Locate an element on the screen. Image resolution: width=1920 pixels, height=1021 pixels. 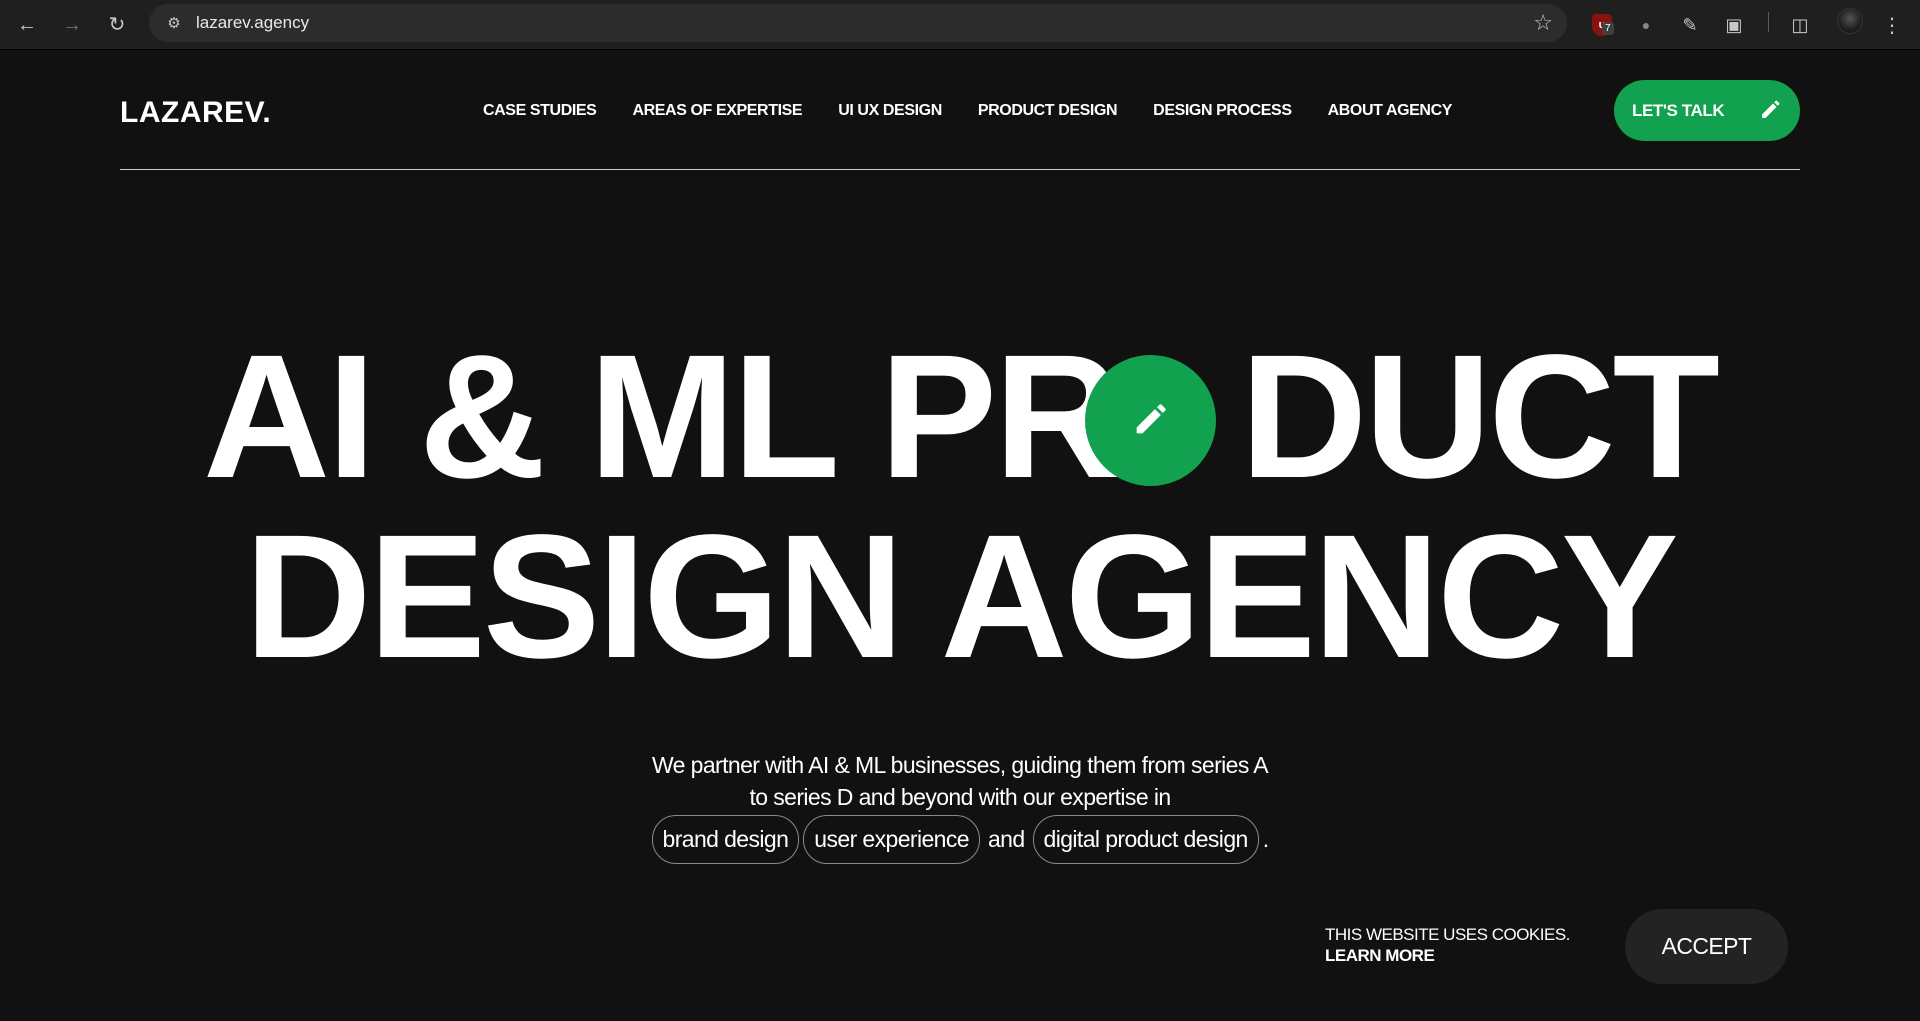
nav-product-design: PRODUCT DESIGN is located at coordinates (1048, 111).